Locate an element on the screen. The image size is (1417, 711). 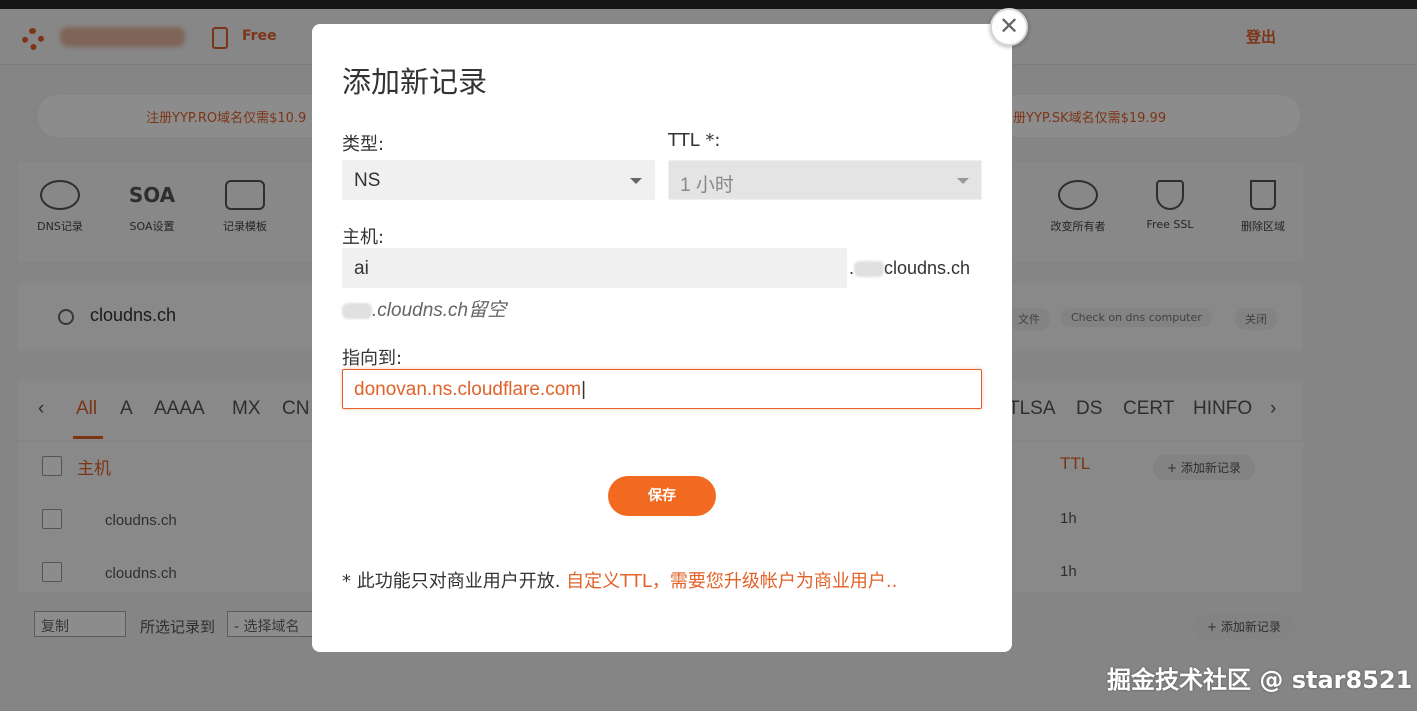
host-input: ai is located at coordinates (594, 268).